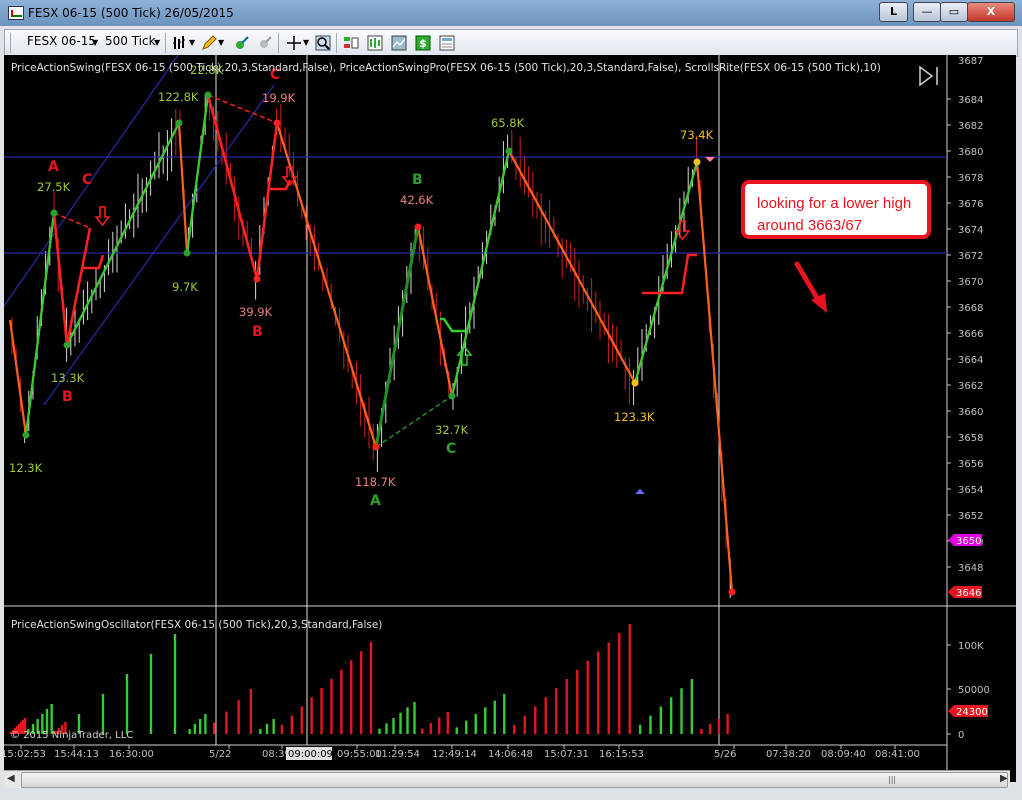  Describe the element at coordinates (68, 378) in the screenshot. I see `swing-label: 13.3K` at that location.